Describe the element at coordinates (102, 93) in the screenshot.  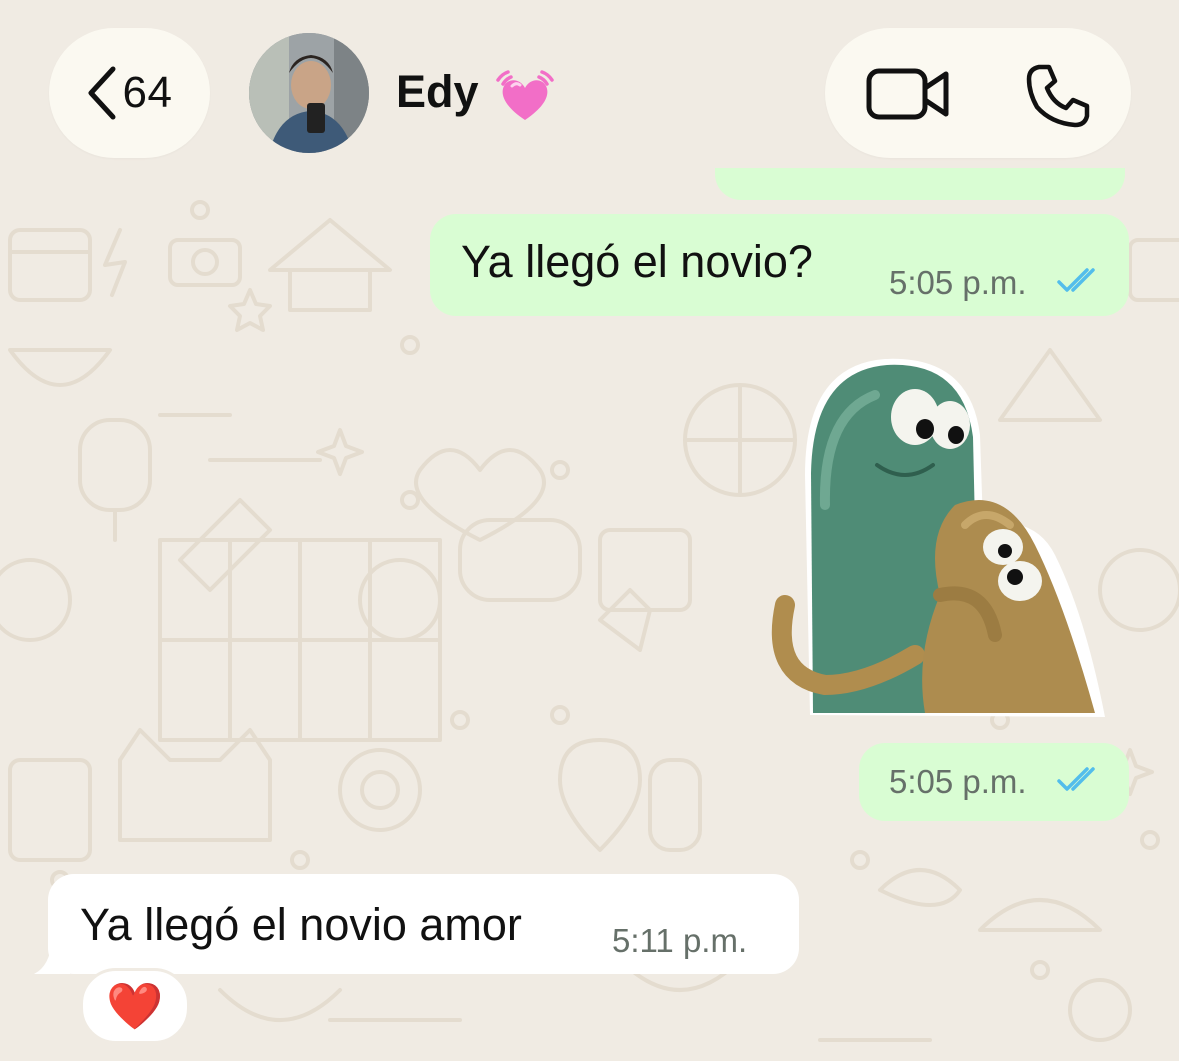
I see `chevron-left-icon` at that location.